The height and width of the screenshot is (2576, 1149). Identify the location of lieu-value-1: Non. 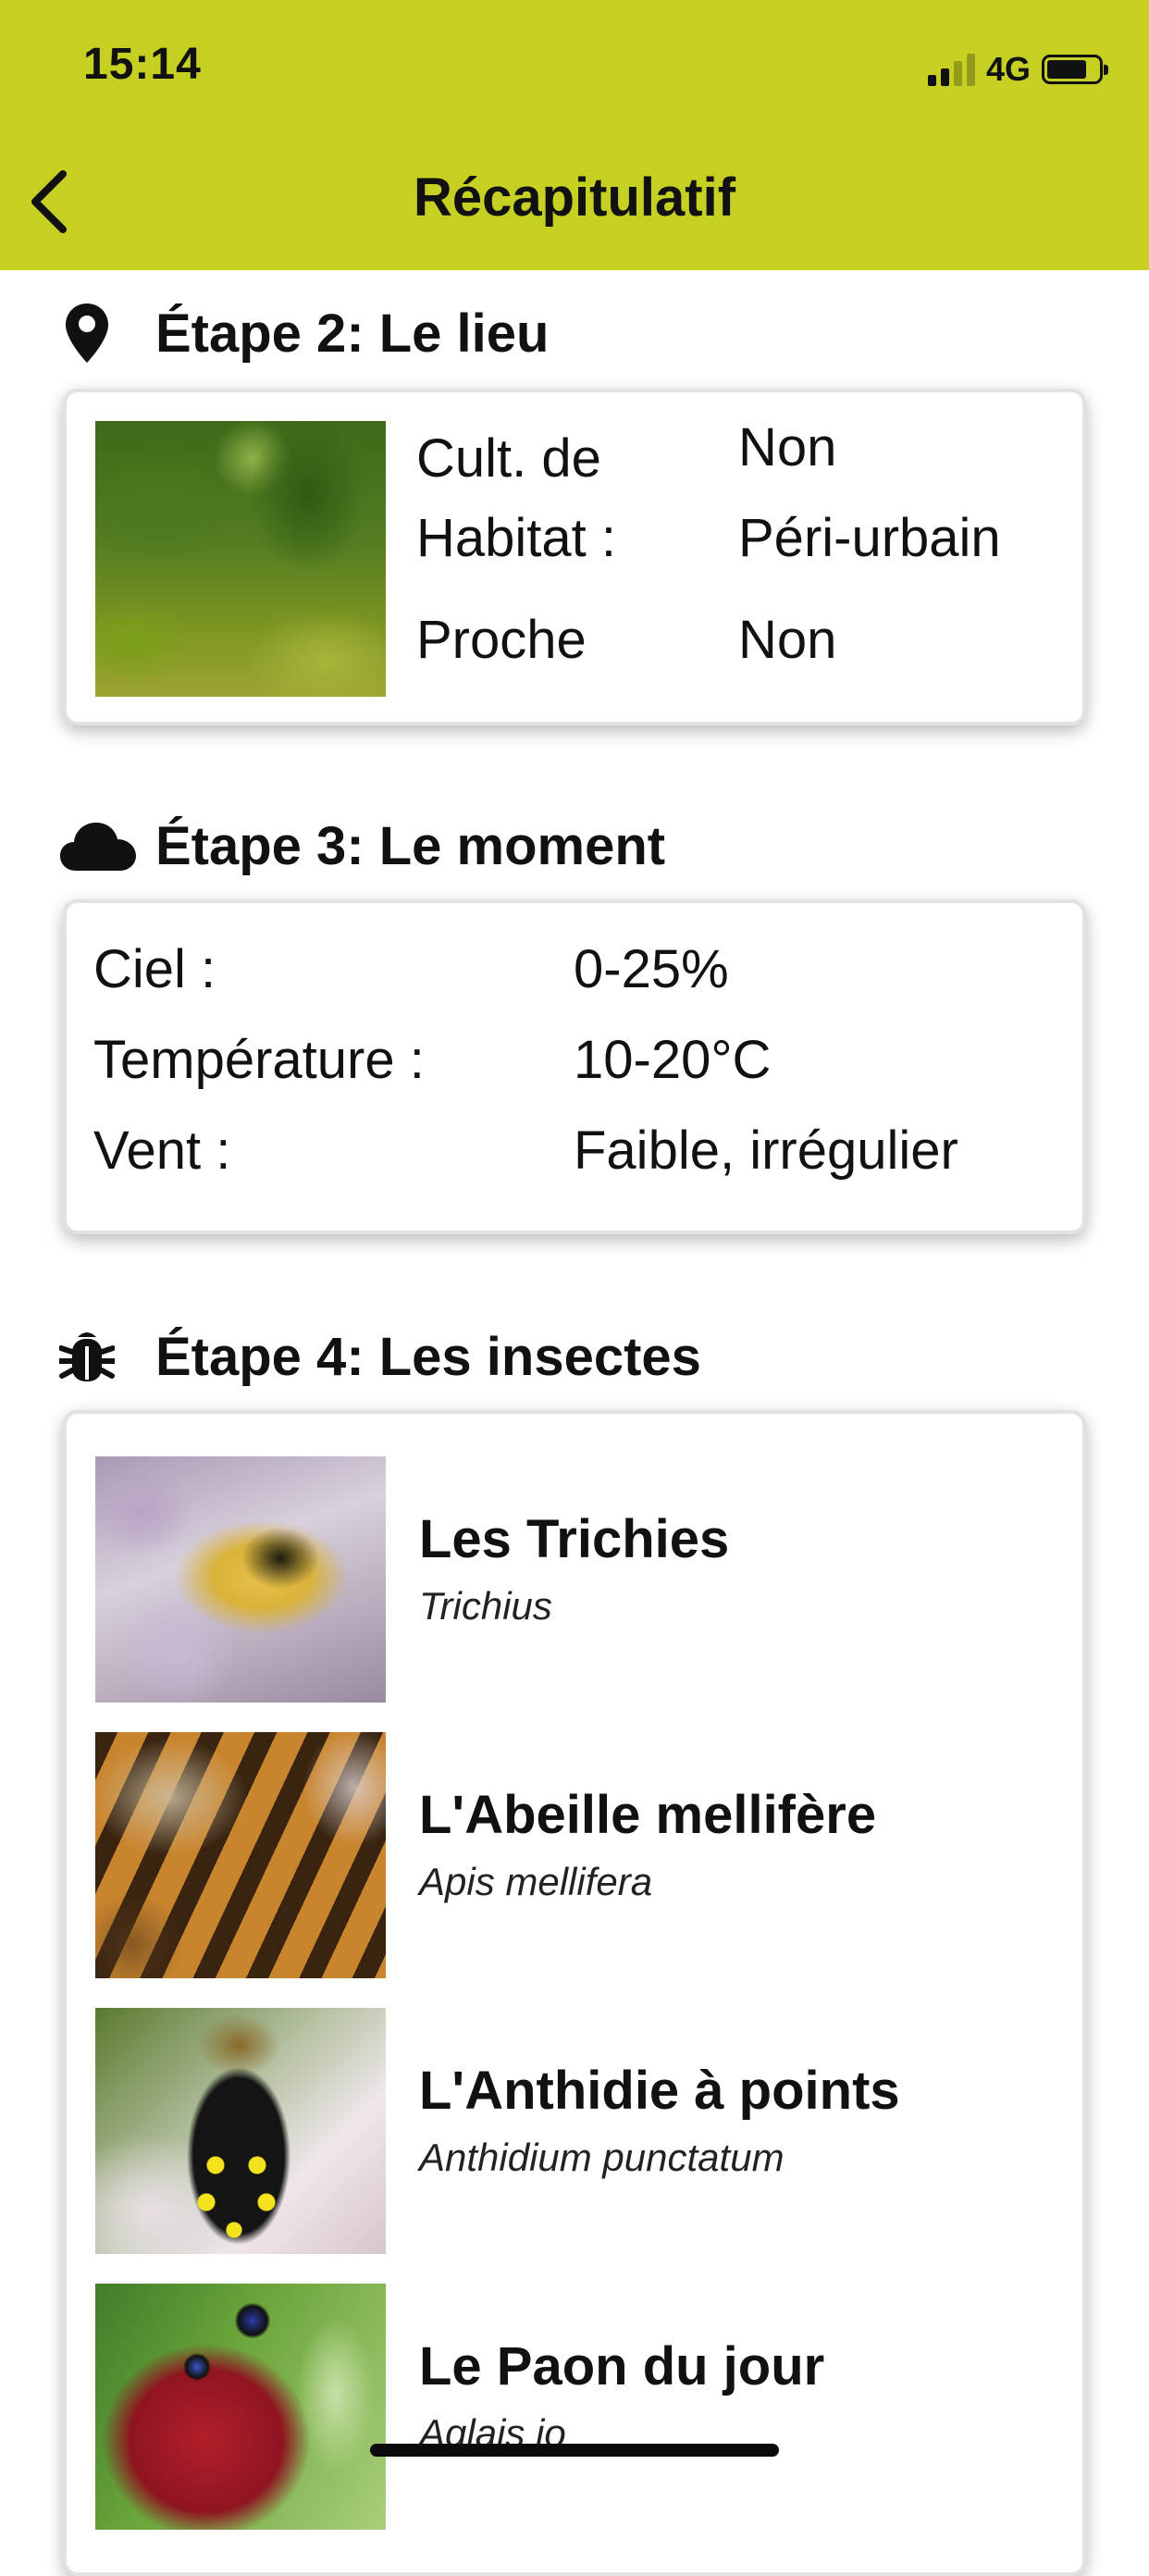
(788, 447).